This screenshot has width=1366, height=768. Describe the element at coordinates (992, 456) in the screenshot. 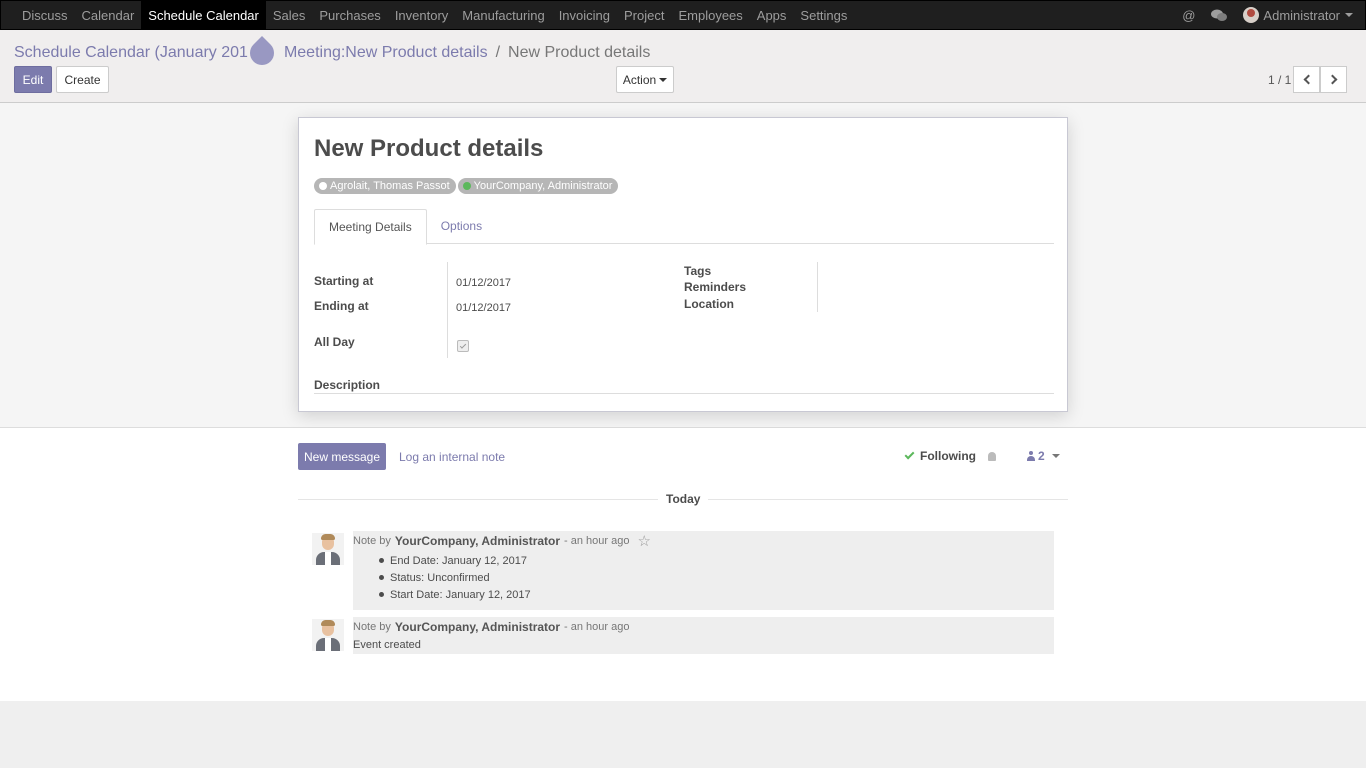

I see `bell-icon` at that location.